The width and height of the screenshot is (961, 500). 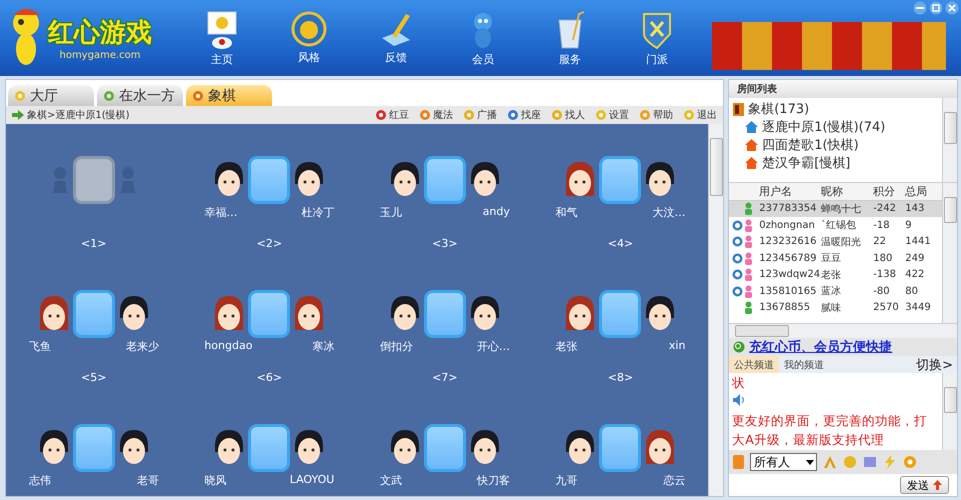 What do you see at coordinates (835, 145) in the screenshot?
I see `tree-item: 四面楚歌1(快棋)` at bounding box center [835, 145].